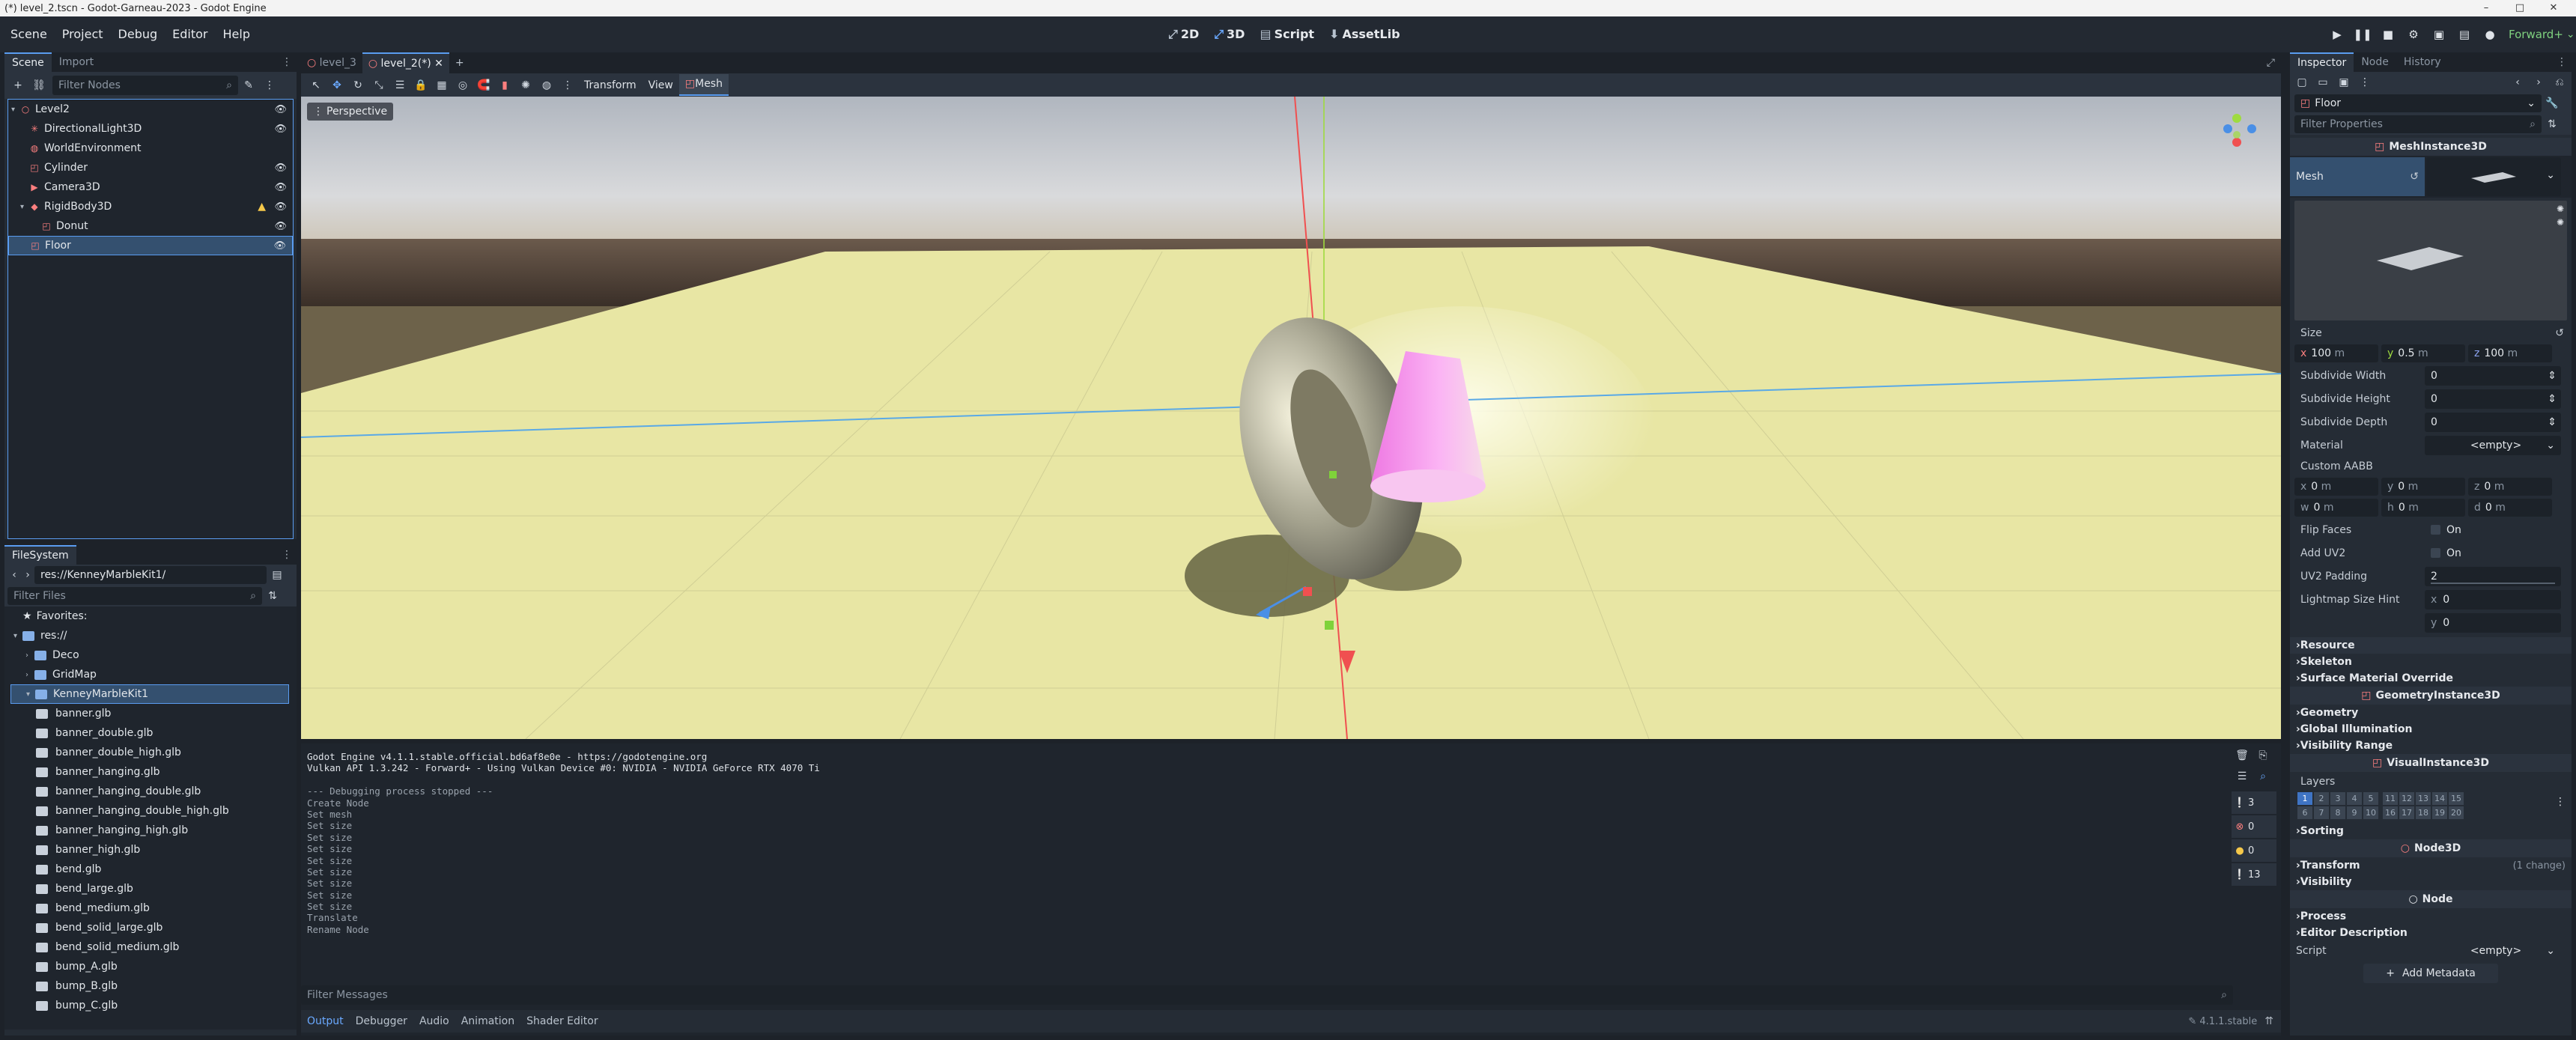  I want to click on scene-tab-level3: ○ level_3, so click(331, 63).